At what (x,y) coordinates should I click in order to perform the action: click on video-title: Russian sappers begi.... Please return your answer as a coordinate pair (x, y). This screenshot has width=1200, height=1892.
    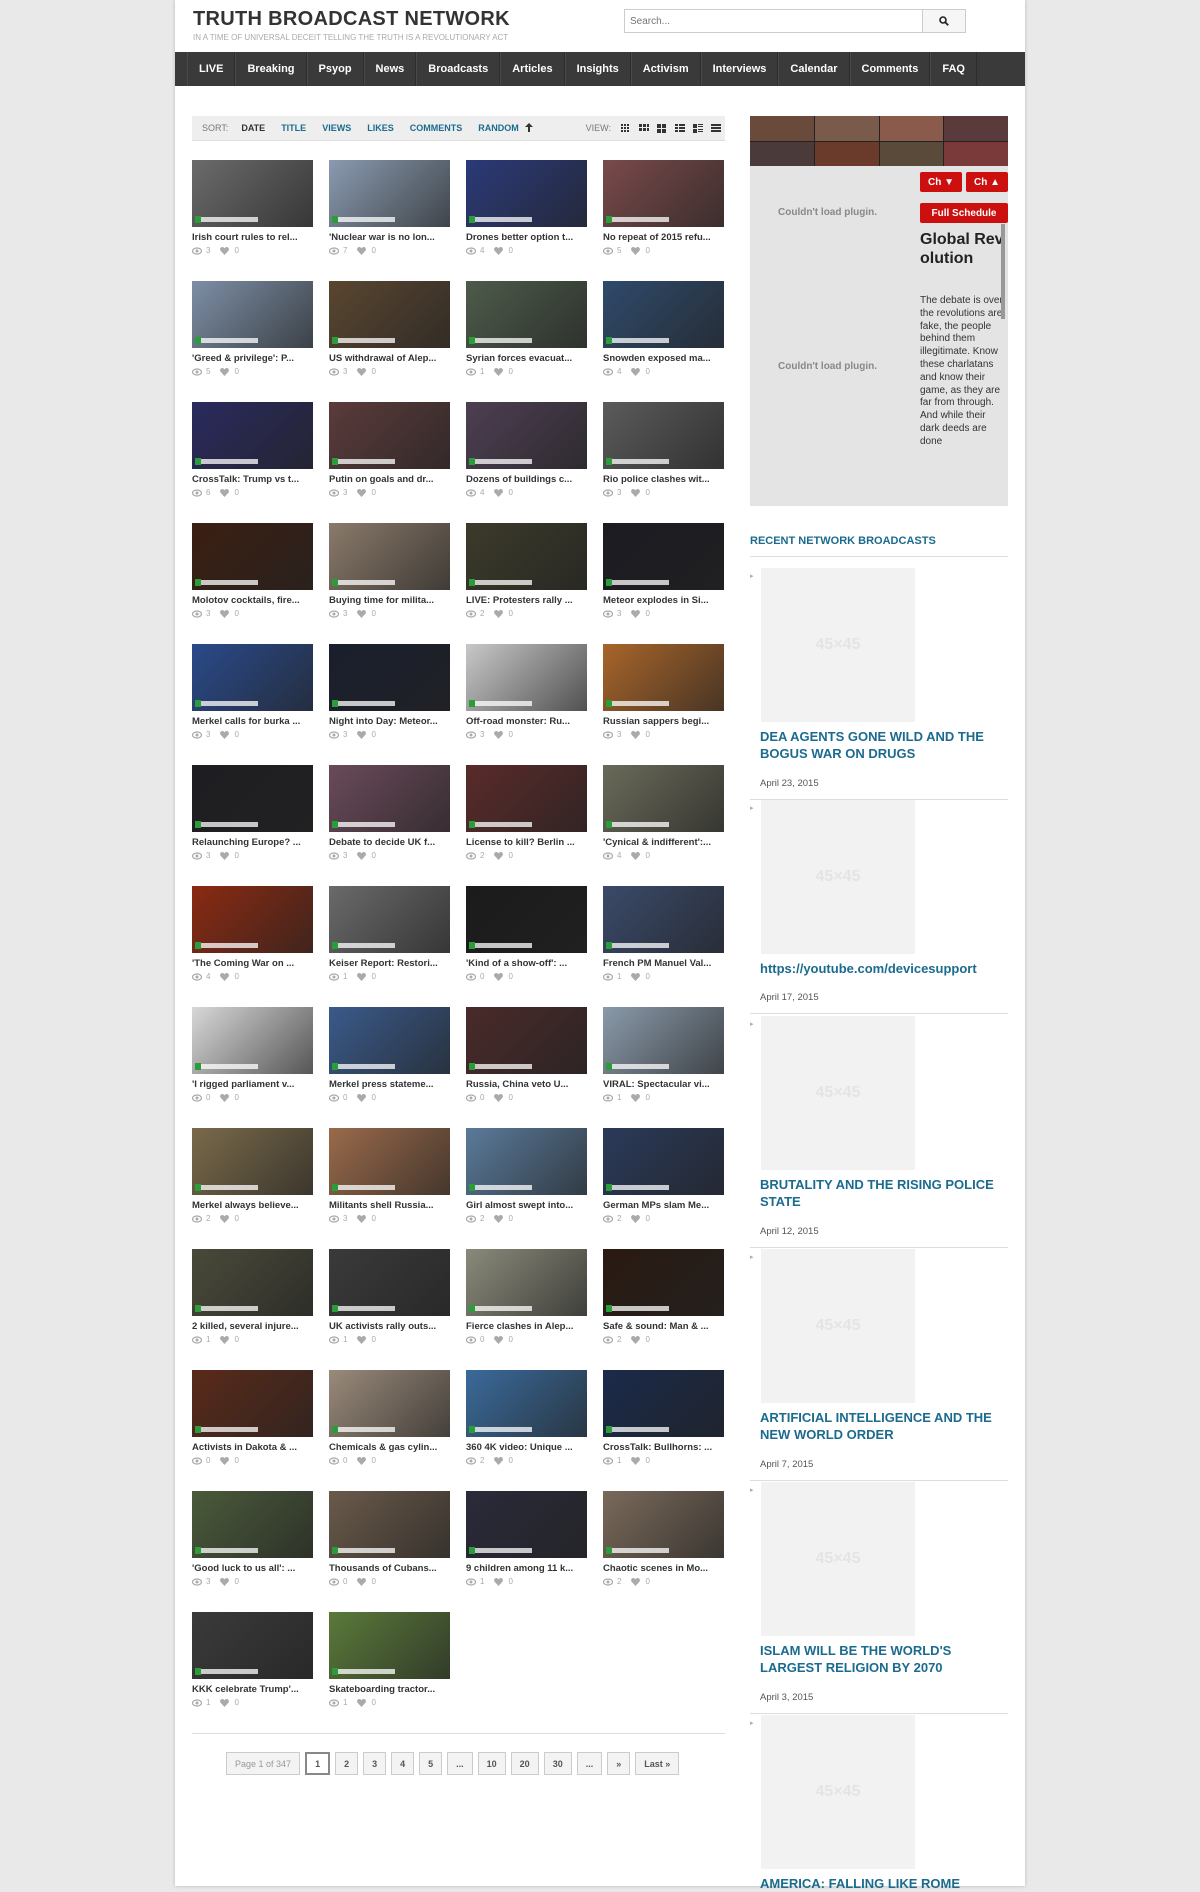
    Looking at the image, I should click on (663, 721).